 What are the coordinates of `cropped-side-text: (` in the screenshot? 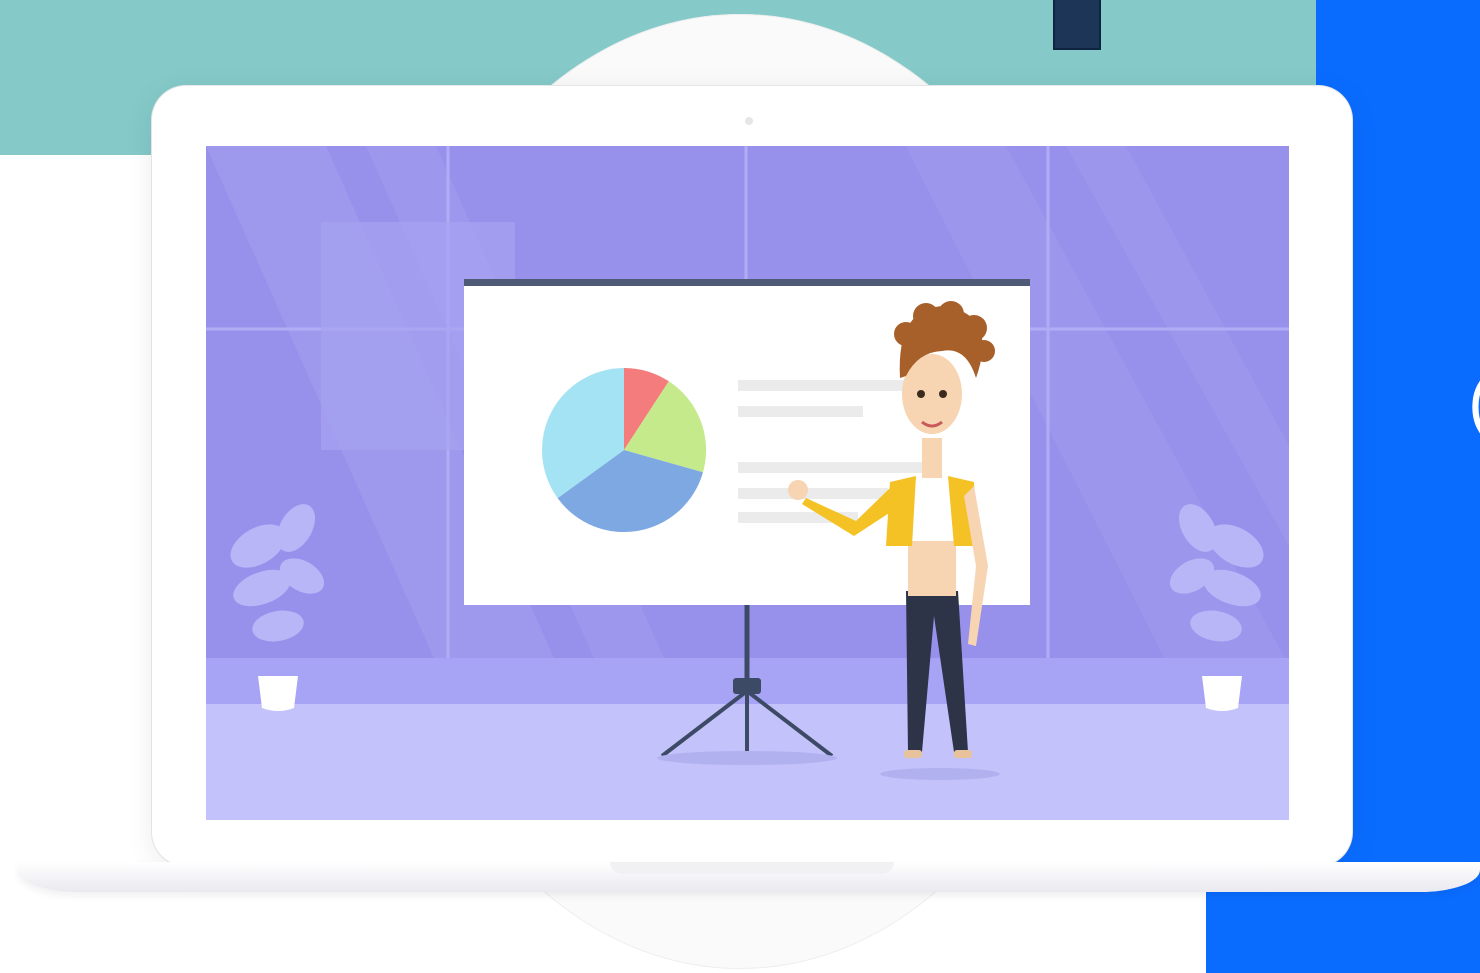 It's located at (1474, 401).